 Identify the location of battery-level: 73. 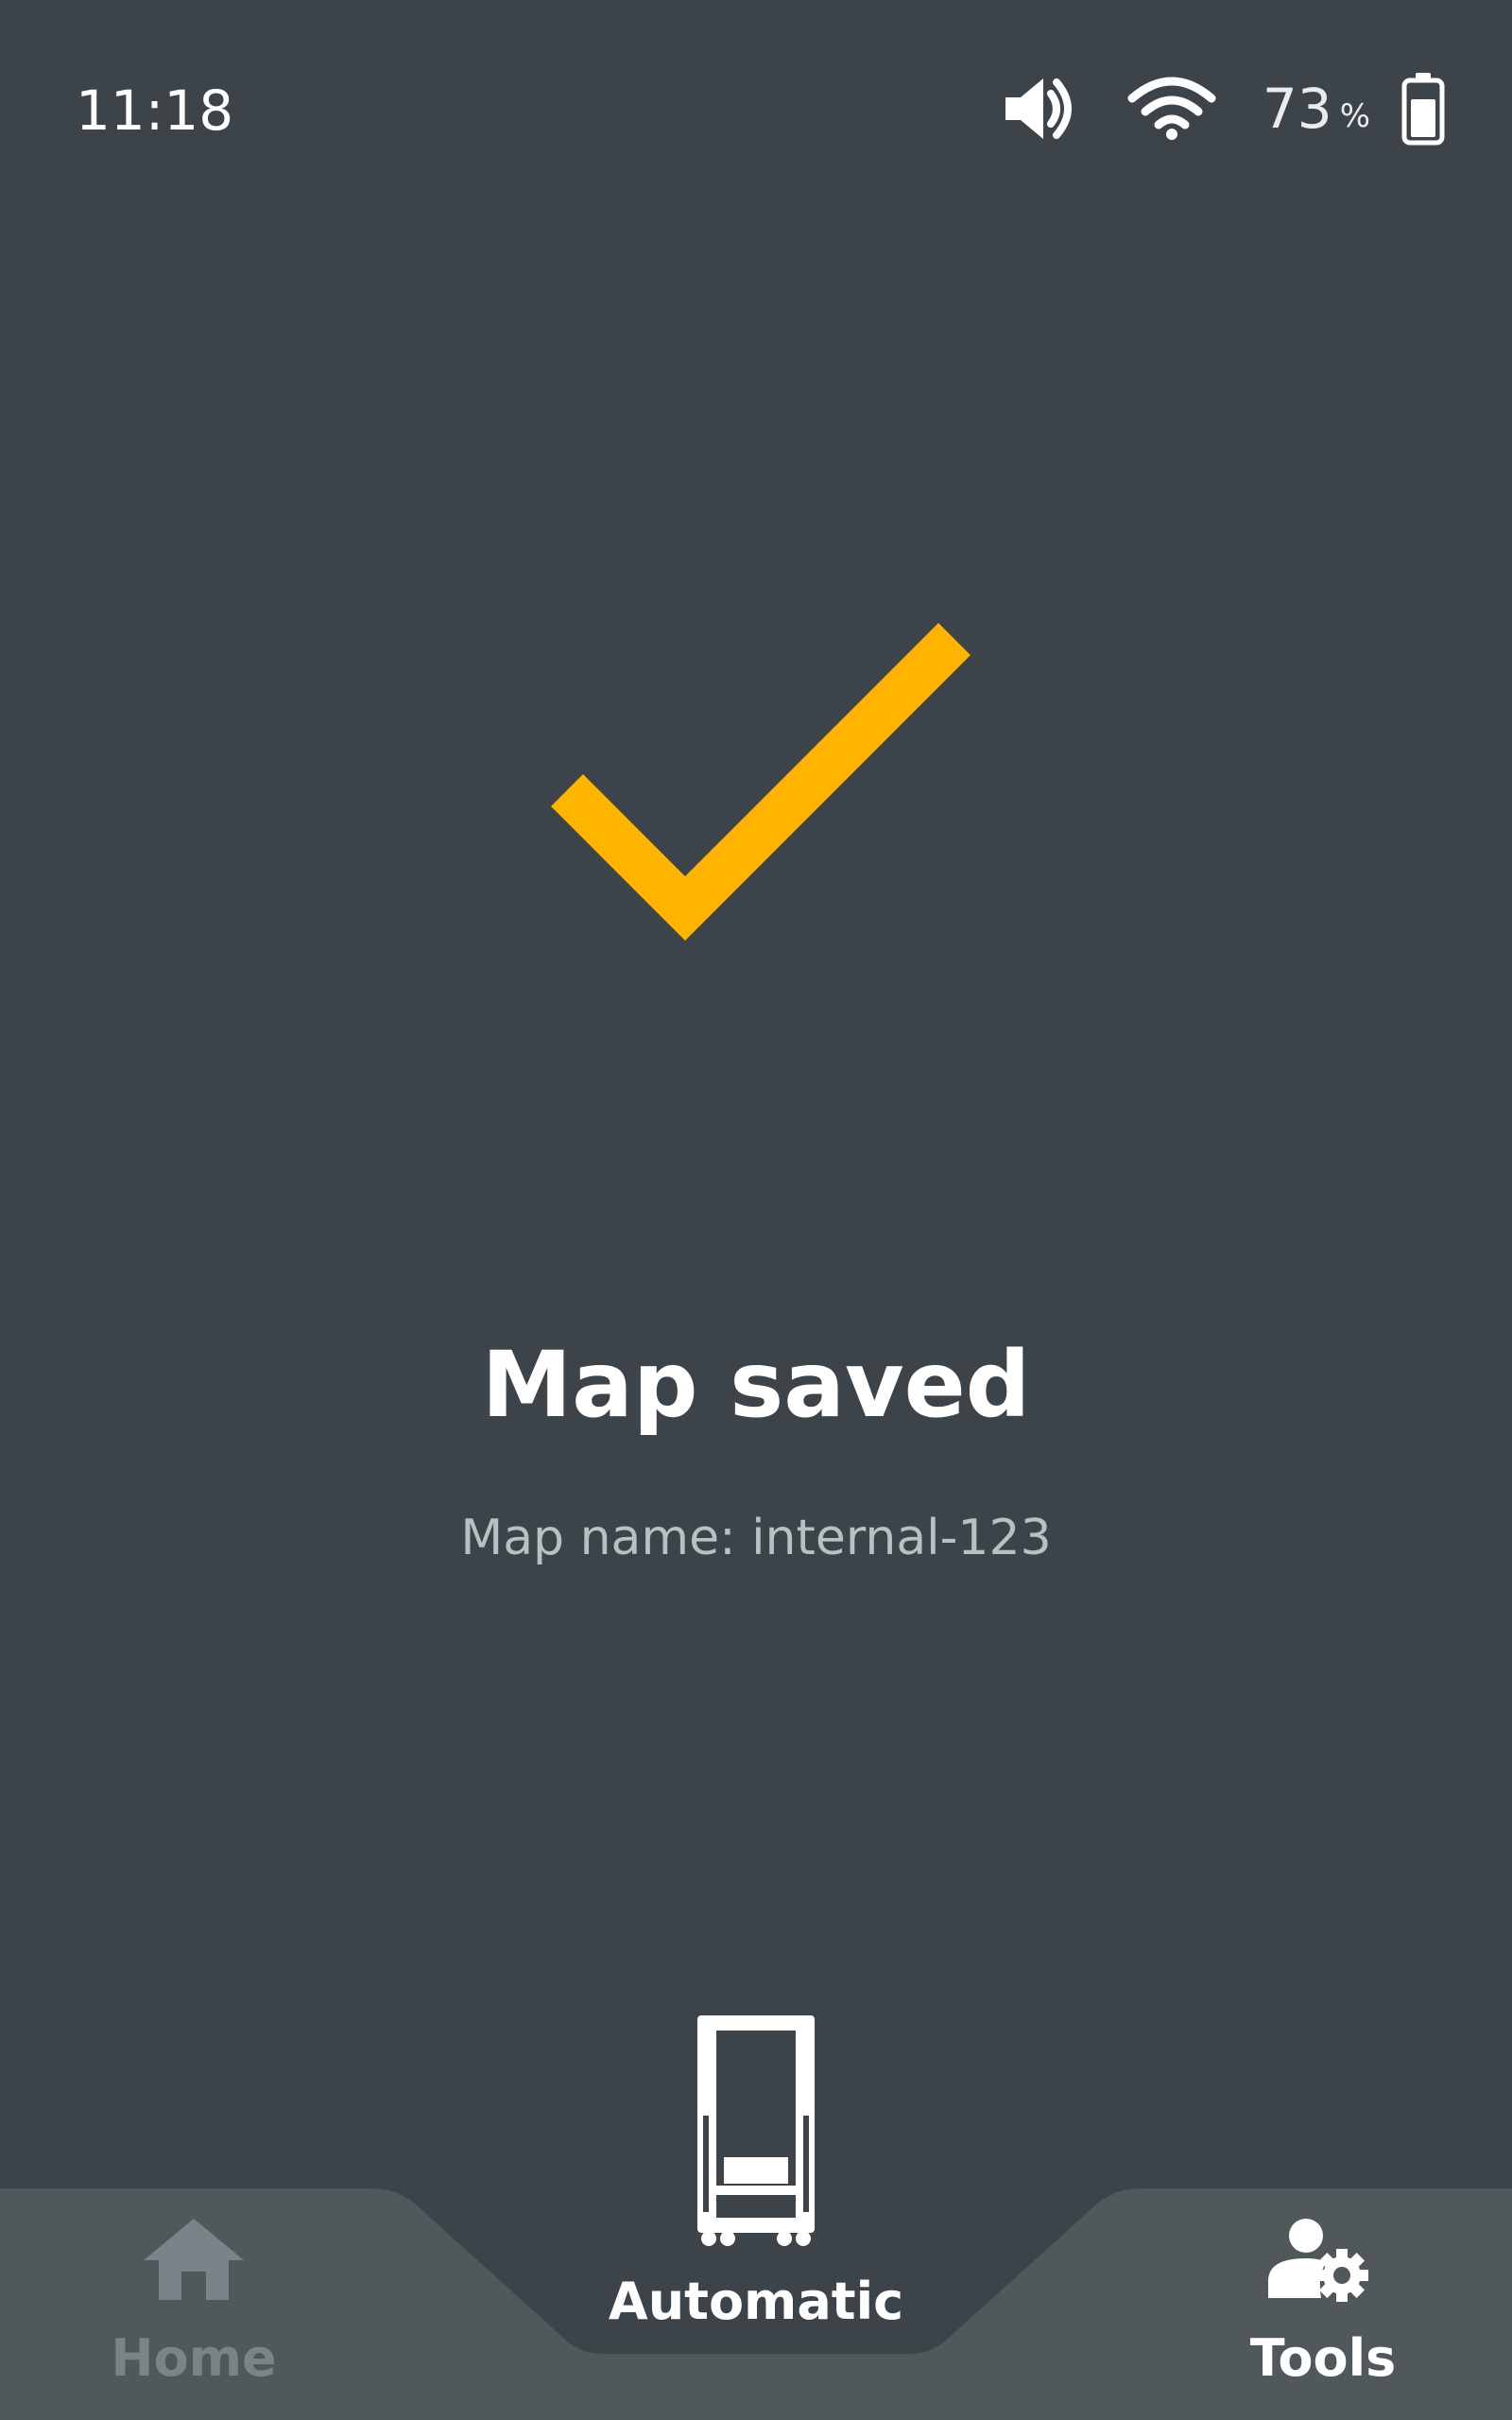
(1297, 109).